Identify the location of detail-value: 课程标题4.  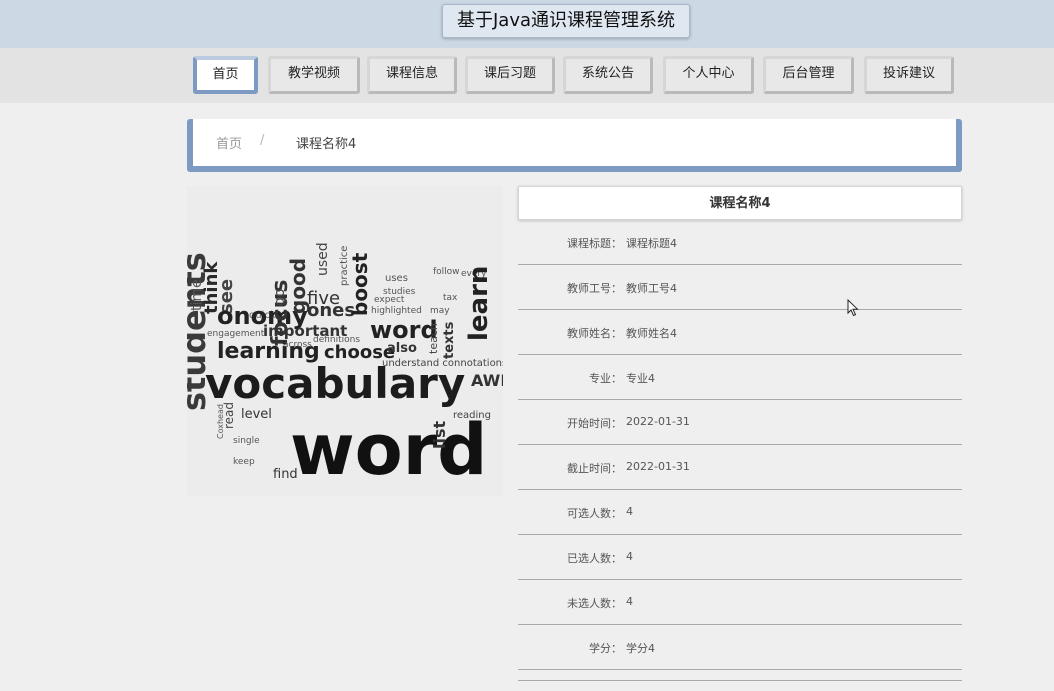
(651, 243).